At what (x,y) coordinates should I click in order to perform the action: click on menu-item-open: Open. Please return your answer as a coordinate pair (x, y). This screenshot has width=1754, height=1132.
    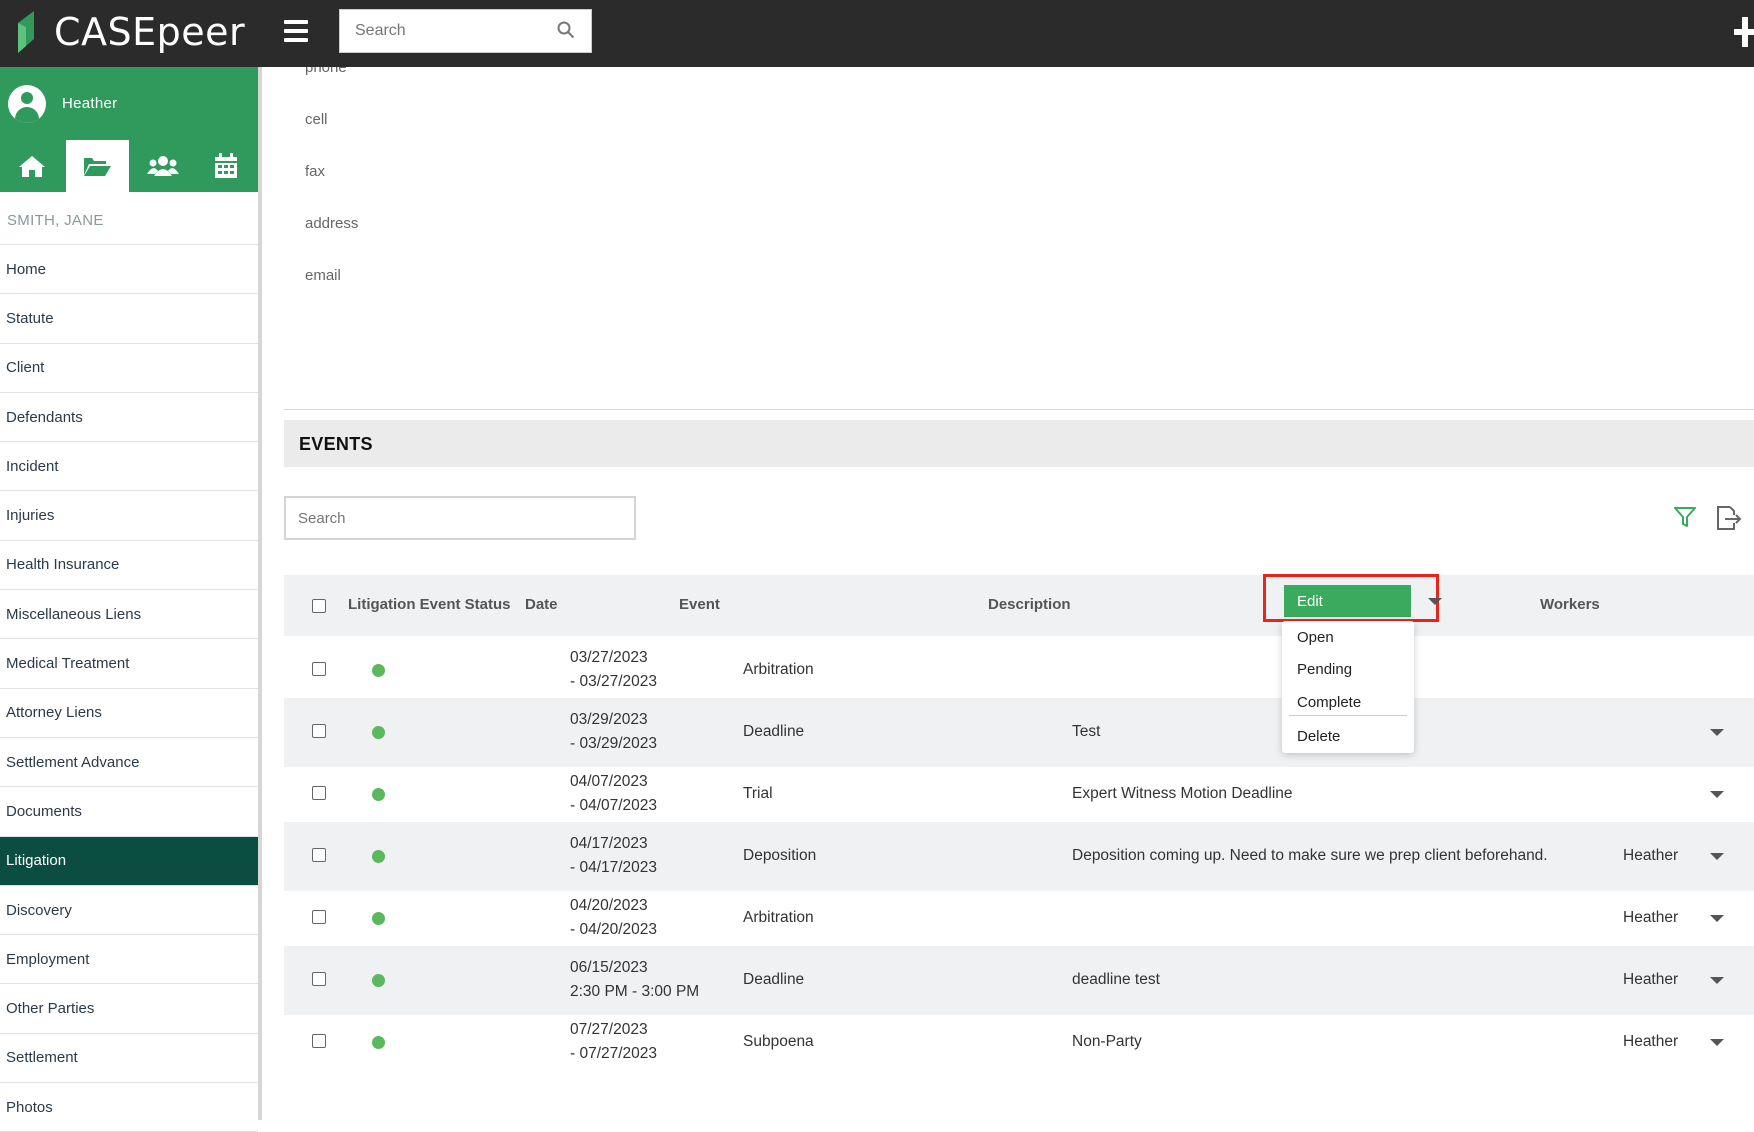
    Looking at the image, I should click on (1315, 637).